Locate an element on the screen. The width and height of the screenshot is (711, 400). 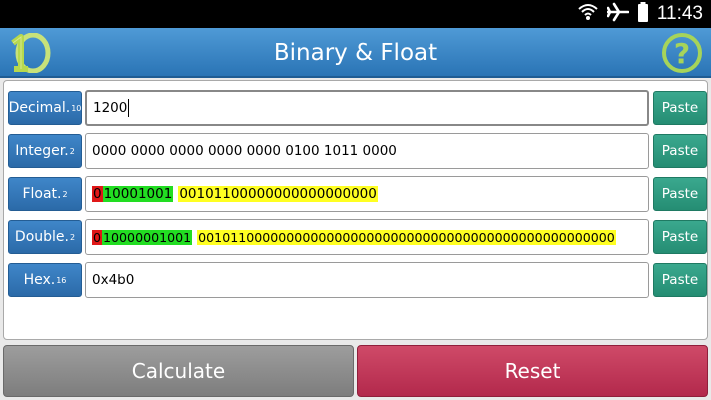
integer-value: 0000 0000 0000 0000 0000 0100 1011 0000 is located at coordinates (244, 151).